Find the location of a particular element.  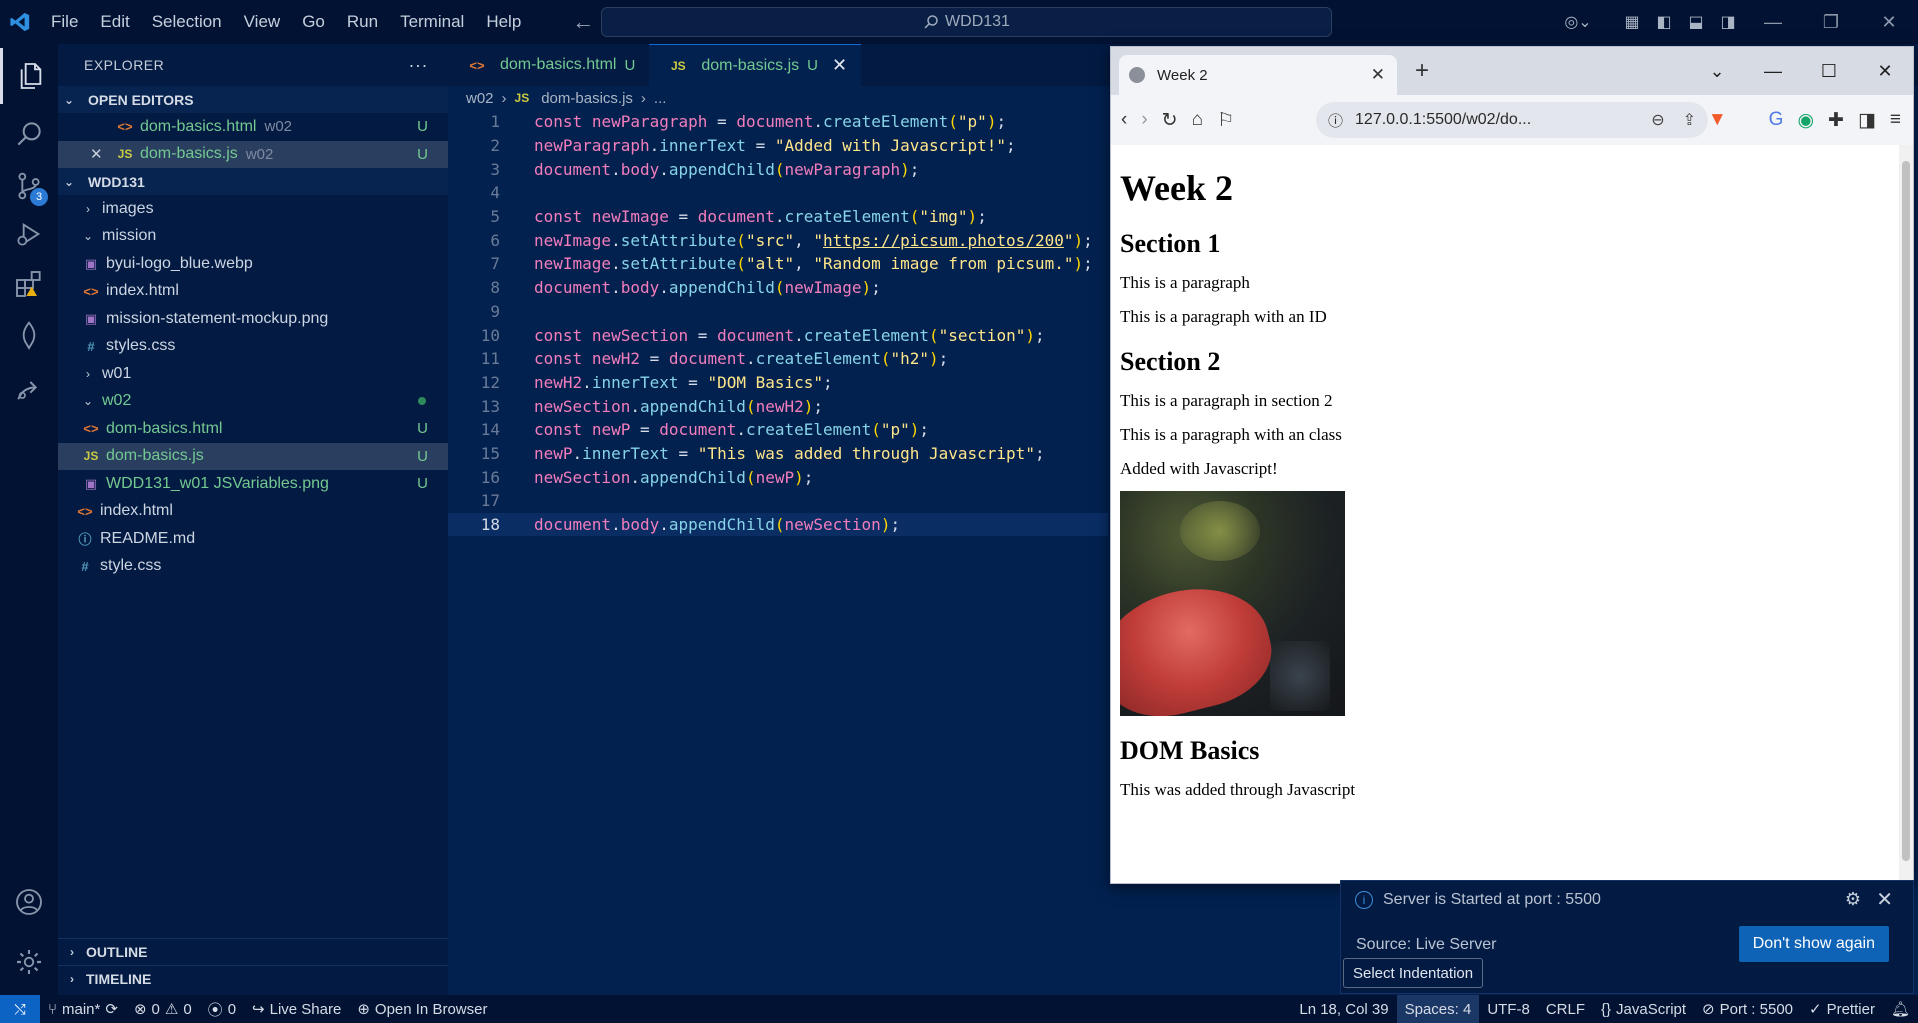

vscode-logo-icon is located at coordinates (20, 22).